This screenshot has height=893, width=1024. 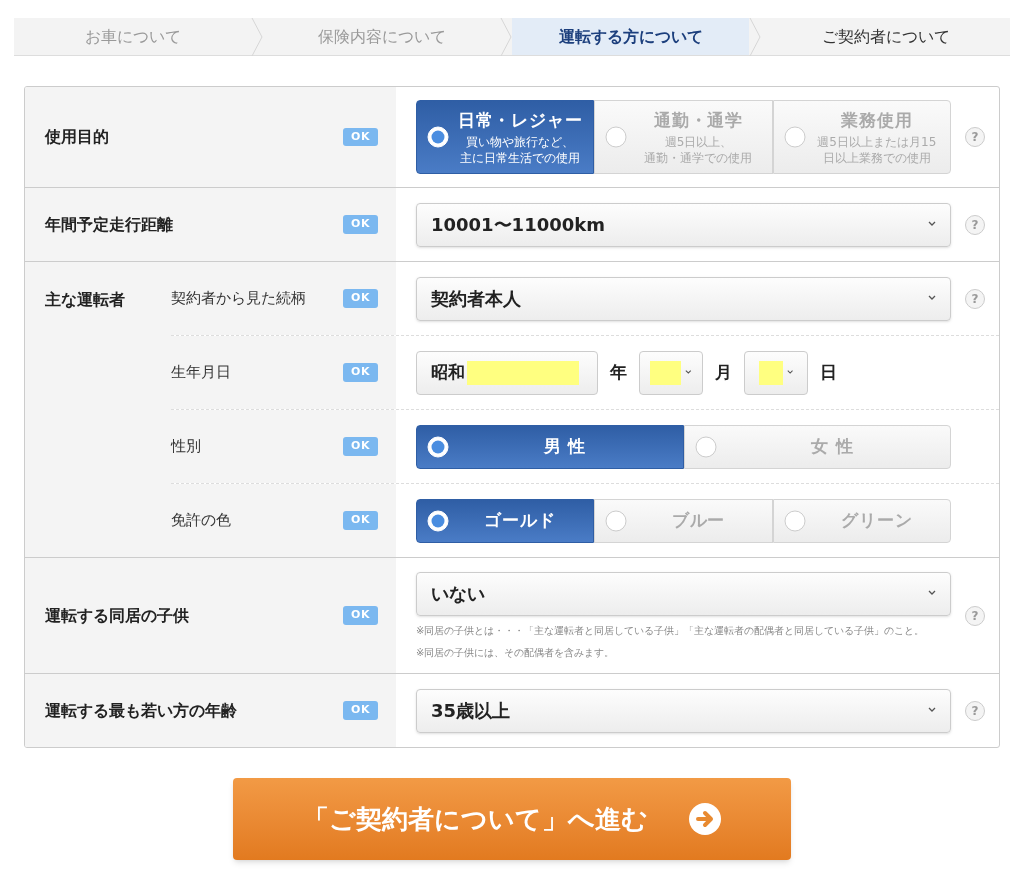 I want to click on option-note: 買い物や旅行など、, so click(x=520, y=141).